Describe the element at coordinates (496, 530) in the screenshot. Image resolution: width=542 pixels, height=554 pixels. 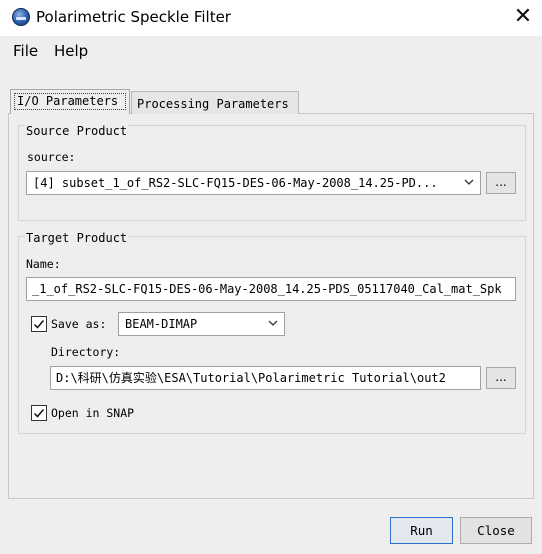
I see `close-button: Close` at that location.